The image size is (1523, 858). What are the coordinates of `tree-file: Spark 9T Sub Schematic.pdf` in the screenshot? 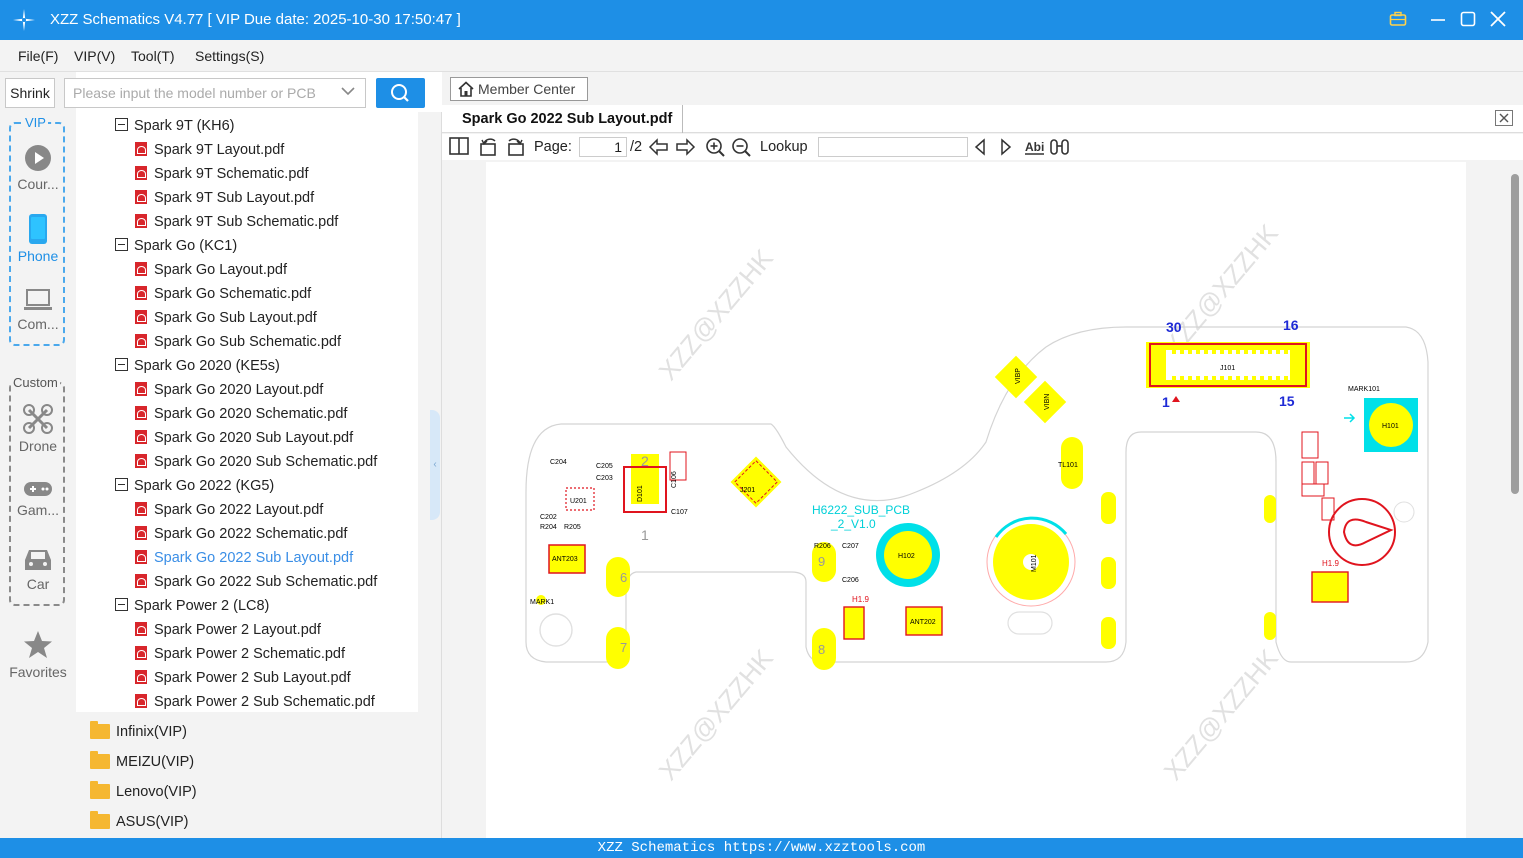 It's located at (236, 222).